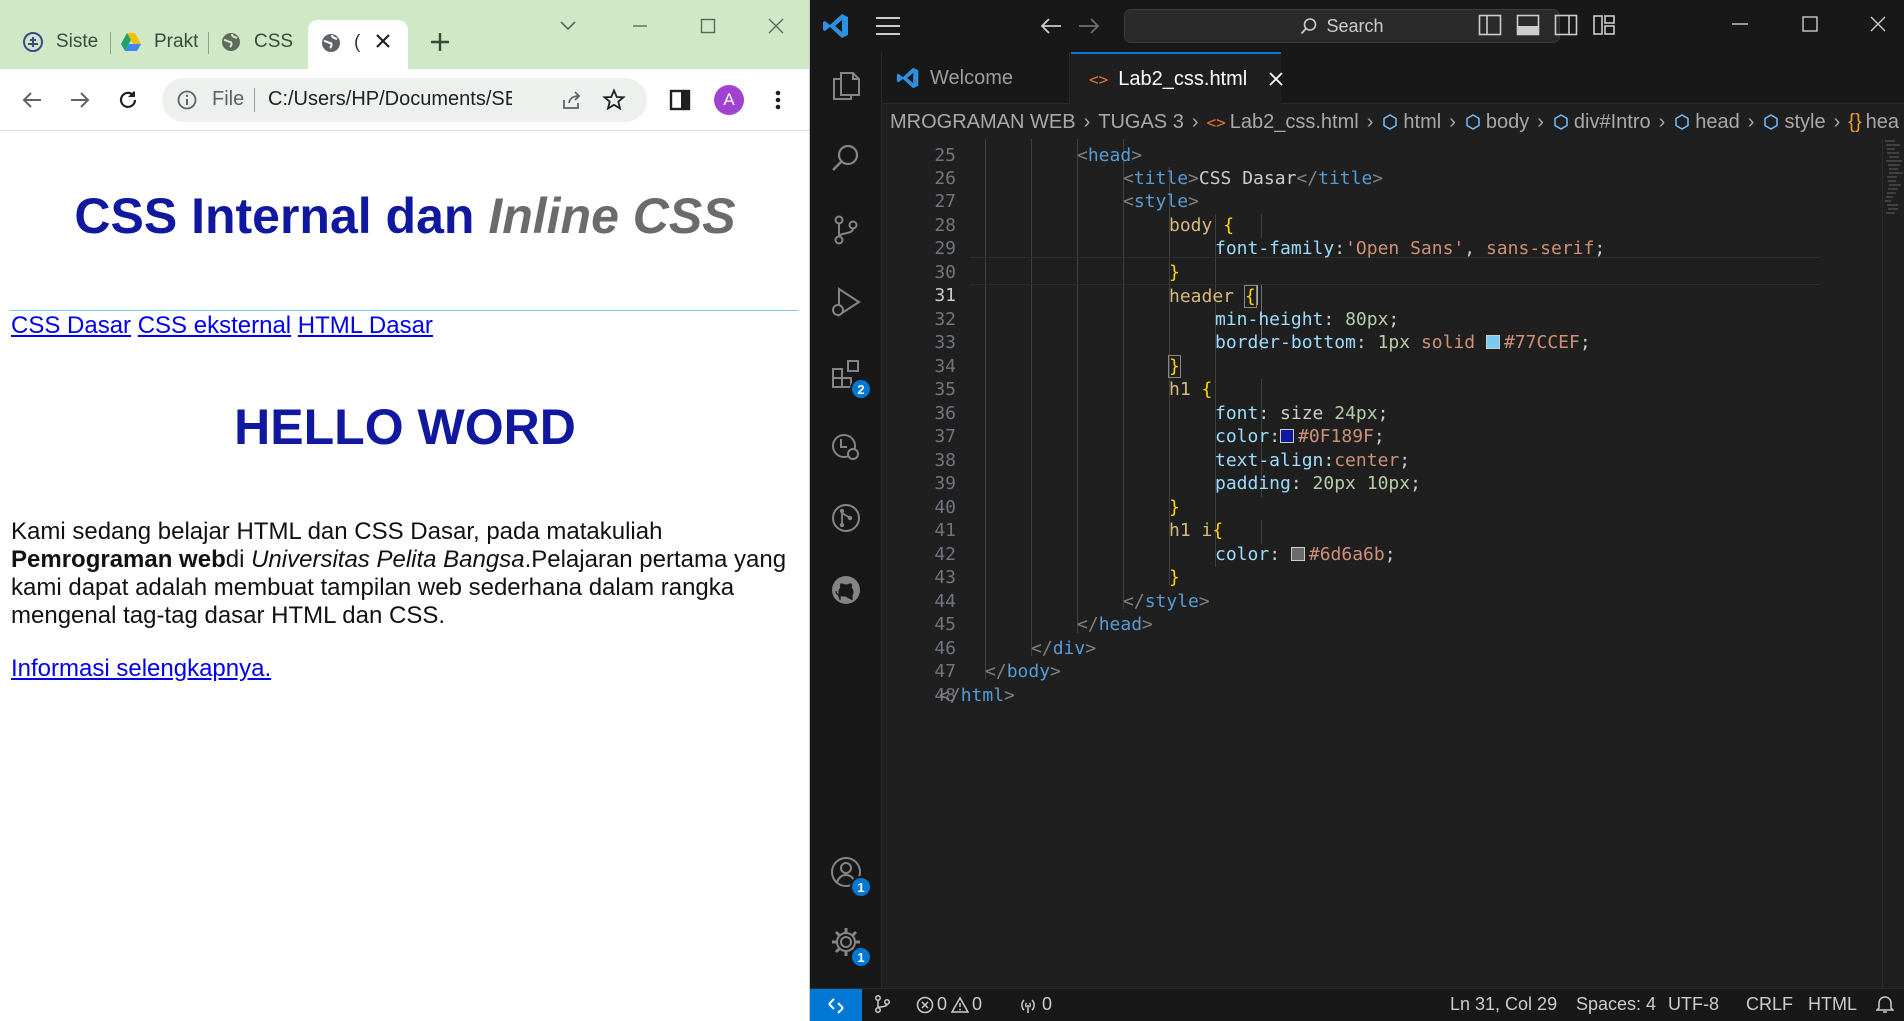  Describe the element at coordinates (945, 225) in the screenshot. I see `line-number: 28` at that location.